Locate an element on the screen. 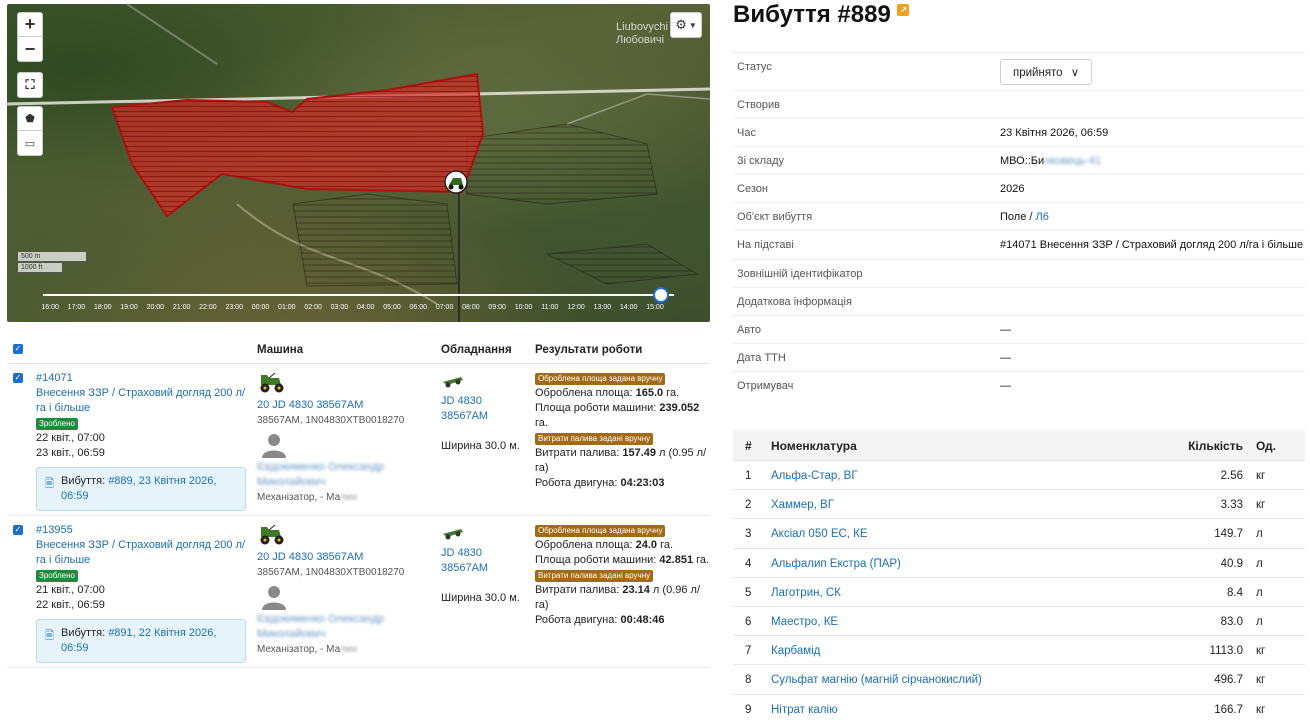 The image size is (1310, 724). work-id-link: #14071 is located at coordinates (54, 378).